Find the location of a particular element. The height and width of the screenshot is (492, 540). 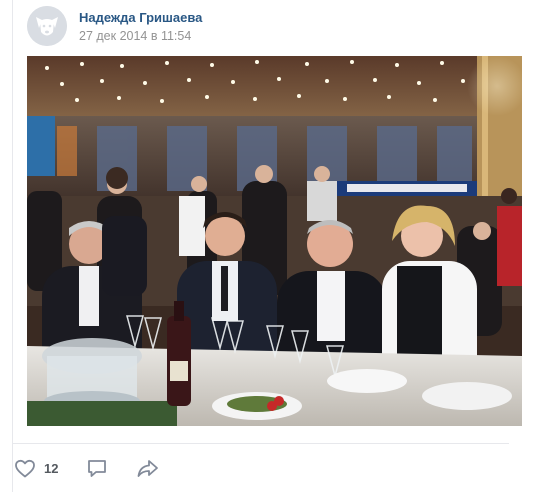

heart-icon is located at coordinates (25, 468).